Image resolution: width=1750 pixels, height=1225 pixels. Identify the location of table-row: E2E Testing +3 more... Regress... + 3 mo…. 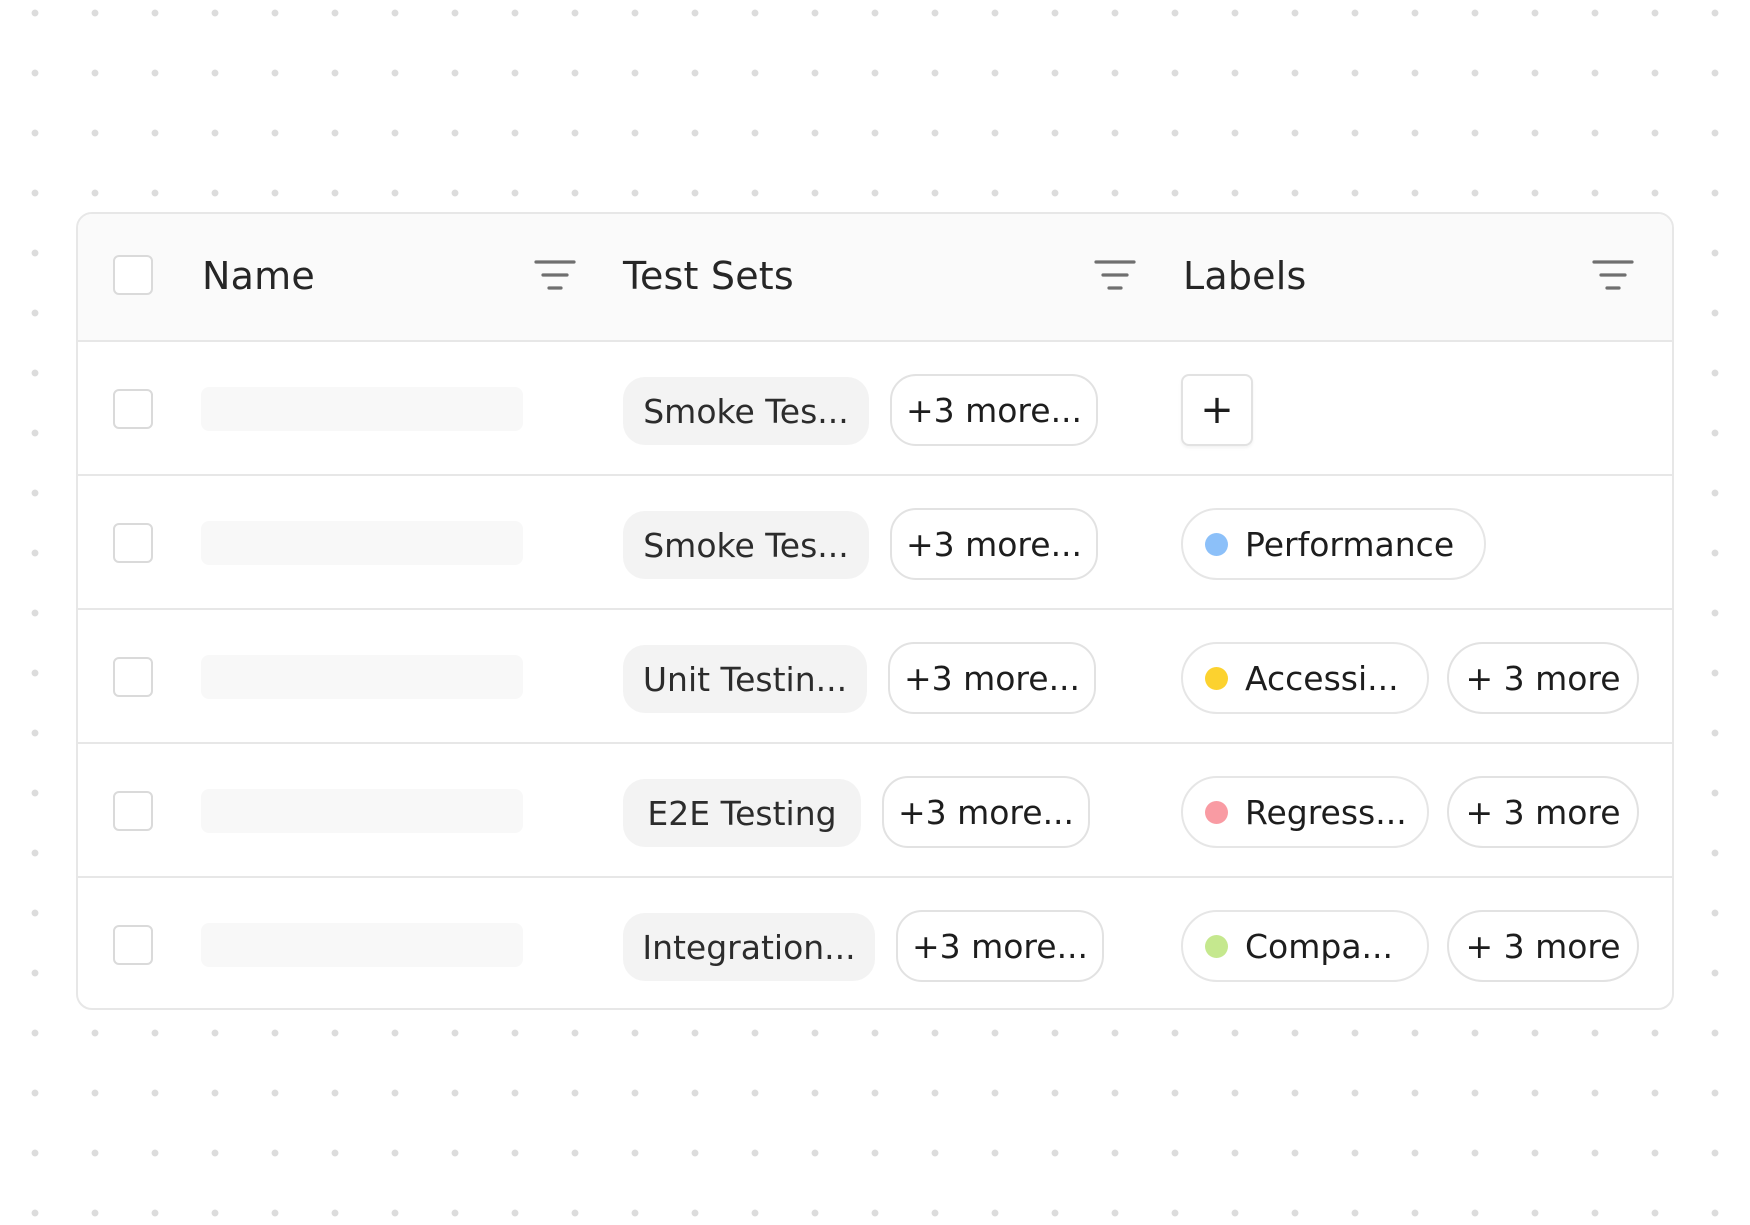
(875, 811).